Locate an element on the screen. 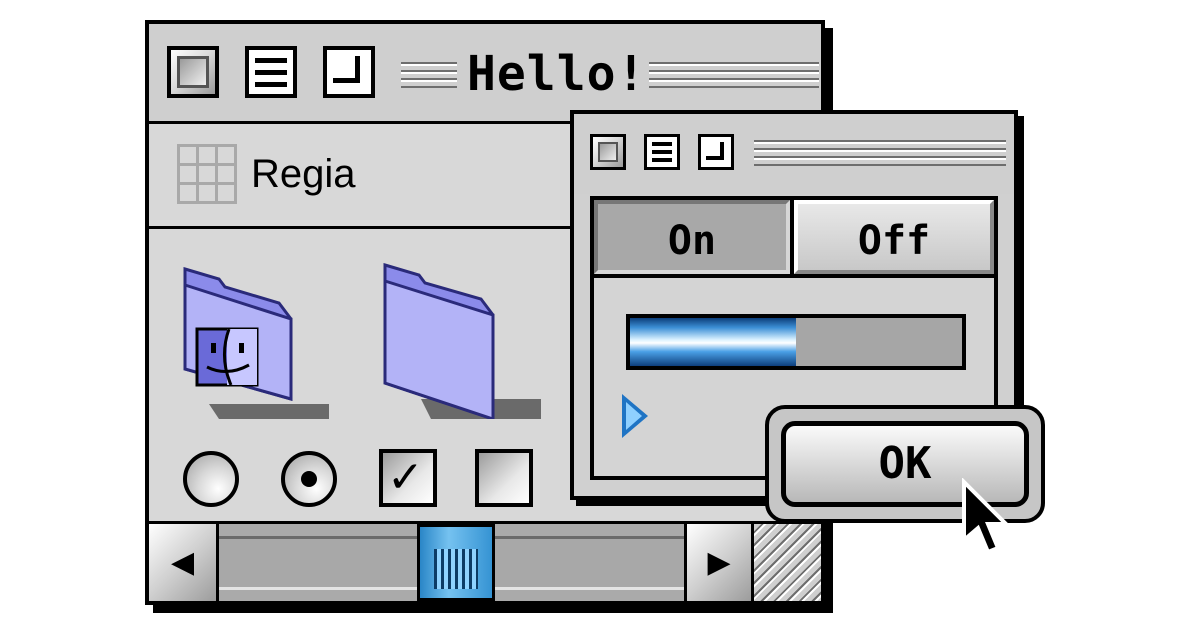 Image resolution: width=1200 pixels, height=630 pixels. grid-view-icon is located at coordinates (207, 174).